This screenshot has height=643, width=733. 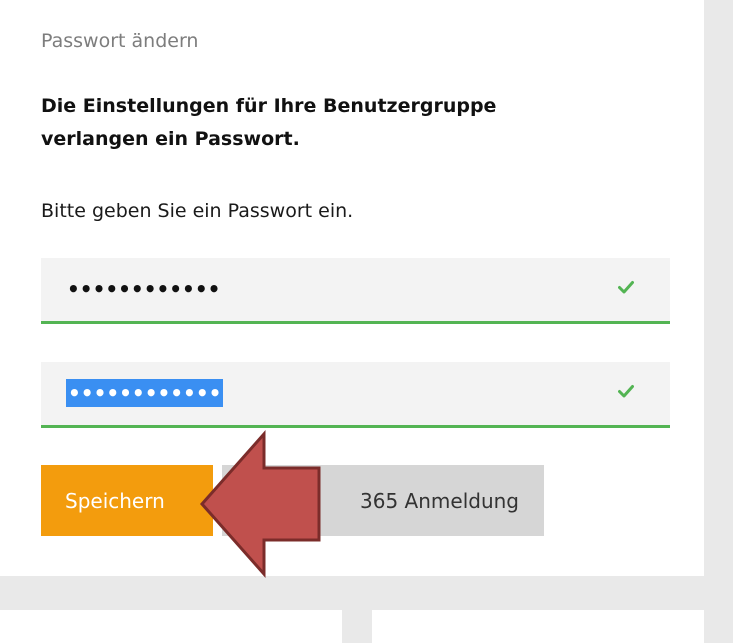 What do you see at coordinates (144, 289) in the screenshot?
I see `password-value: ••••••••••••` at bounding box center [144, 289].